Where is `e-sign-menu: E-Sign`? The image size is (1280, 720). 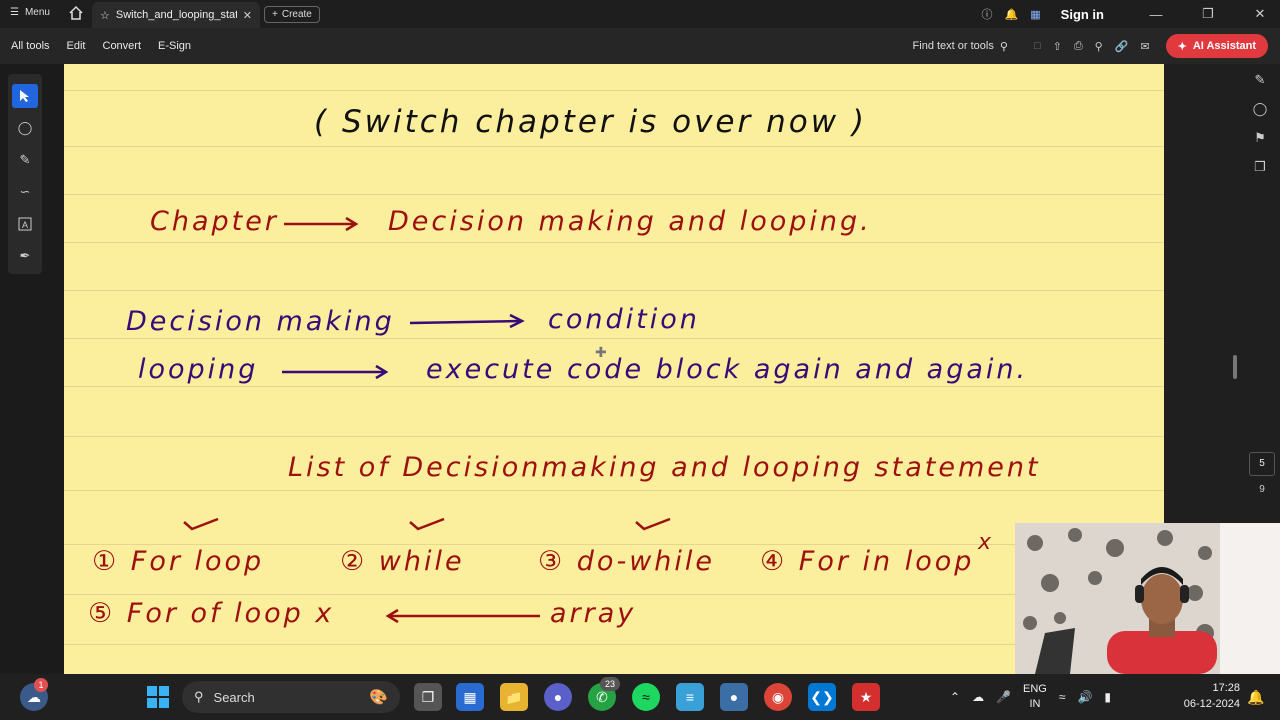
e-sign-menu: E-Sign is located at coordinates (174, 46).